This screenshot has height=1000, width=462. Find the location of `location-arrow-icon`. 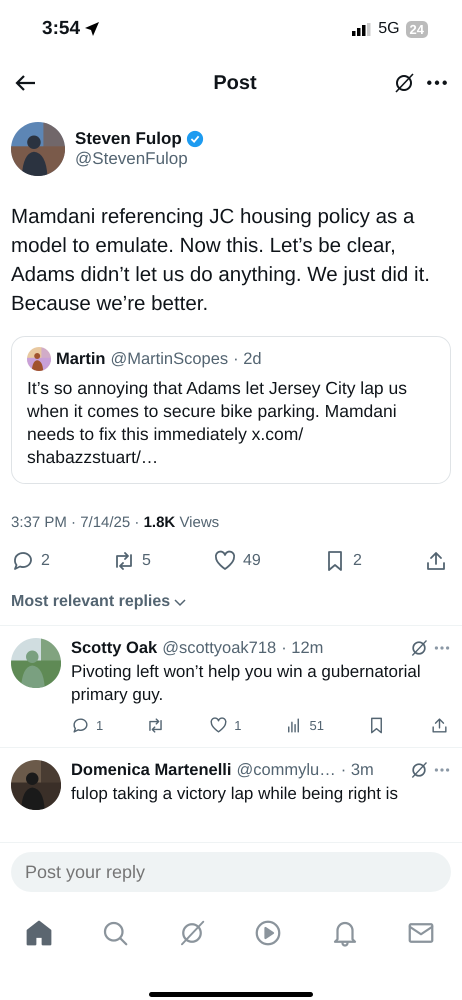

location-arrow-icon is located at coordinates (92, 29).